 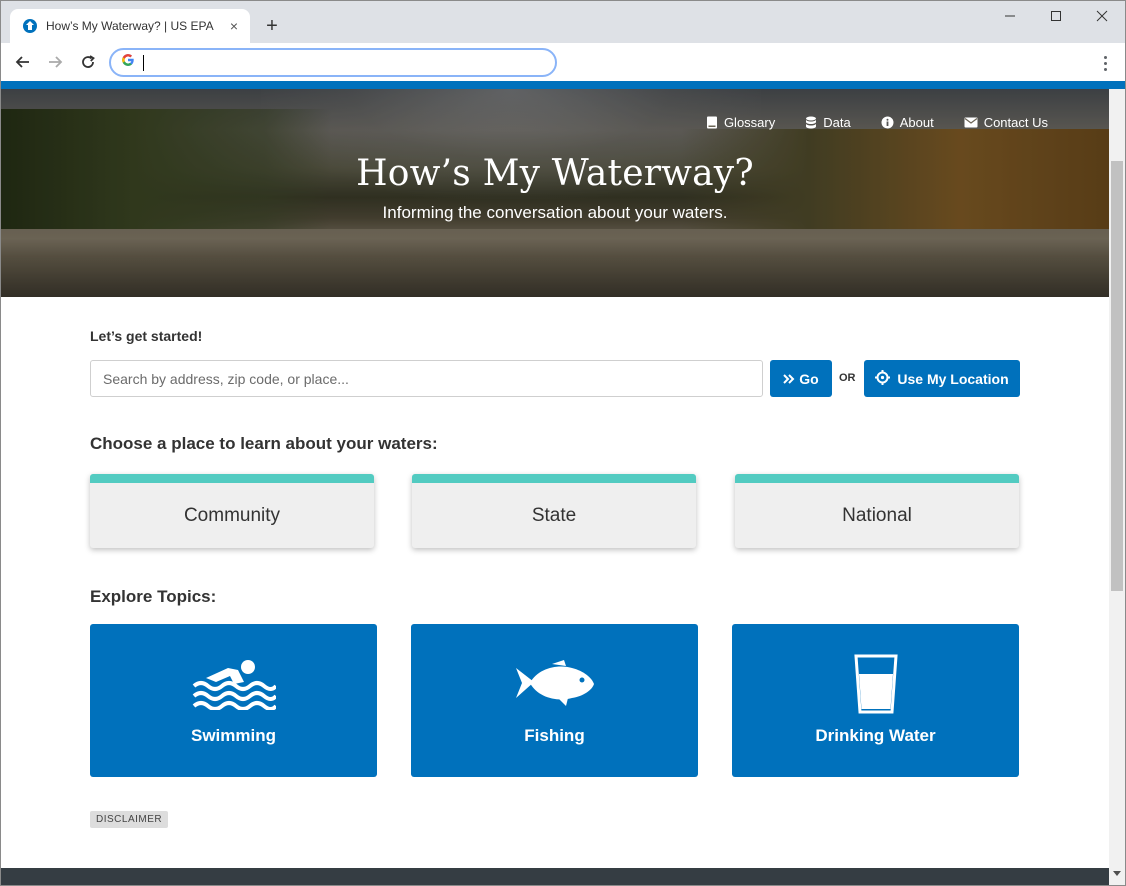 What do you see at coordinates (426, 378) in the screenshot?
I see `search-input` at bounding box center [426, 378].